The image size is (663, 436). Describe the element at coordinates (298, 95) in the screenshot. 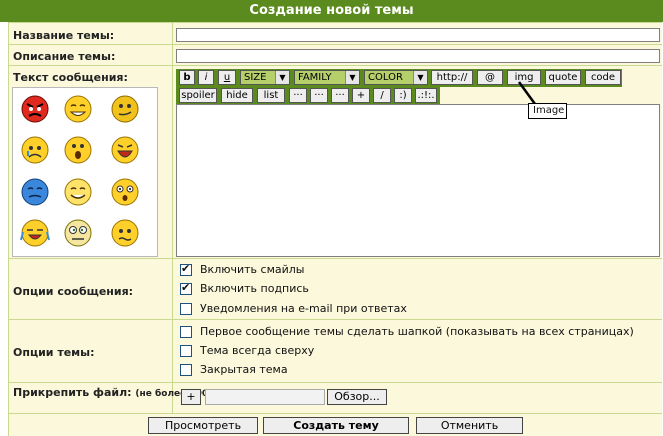

I see `list-item-button-1: ···` at that location.